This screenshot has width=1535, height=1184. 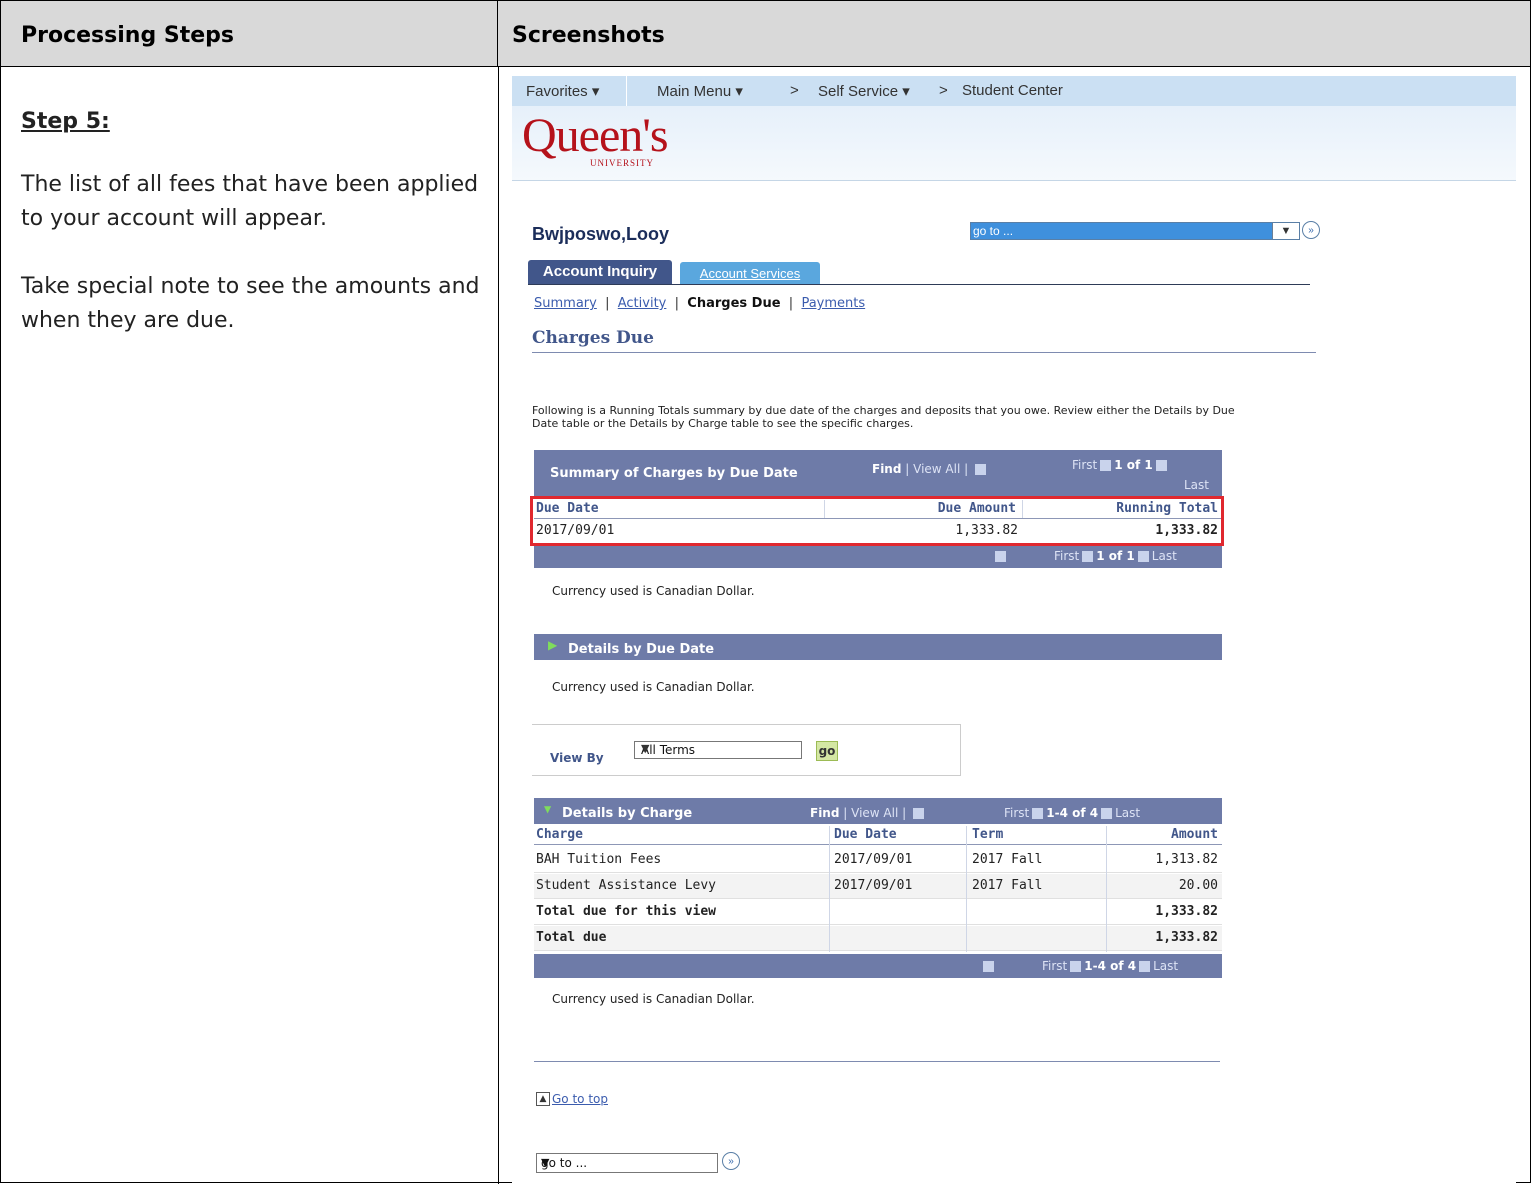 What do you see at coordinates (750, 273) in the screenshot?
I see `tab-account-services: Account Services` at bounding box center [750, 273].